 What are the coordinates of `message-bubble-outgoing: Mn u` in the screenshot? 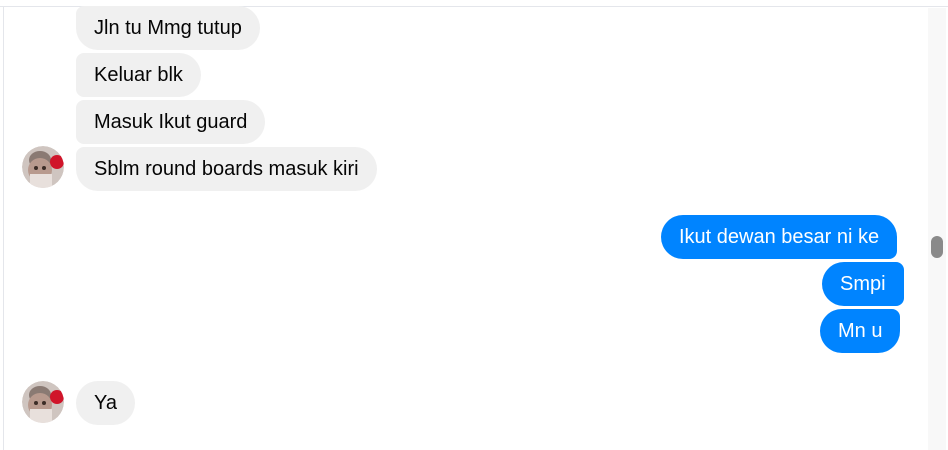 It's located at (860, 331).